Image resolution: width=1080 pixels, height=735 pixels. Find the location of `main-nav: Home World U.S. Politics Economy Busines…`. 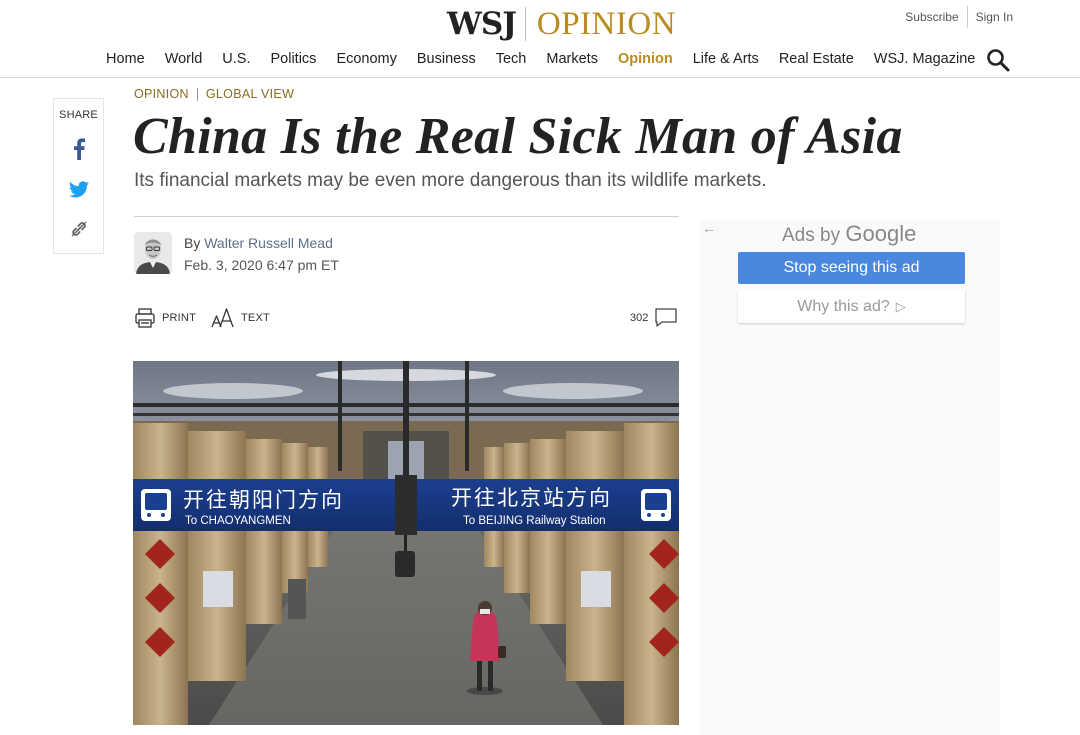

main-nav: Home World U.S. Politics Economy Busines… is located at coordinates (550, 59).